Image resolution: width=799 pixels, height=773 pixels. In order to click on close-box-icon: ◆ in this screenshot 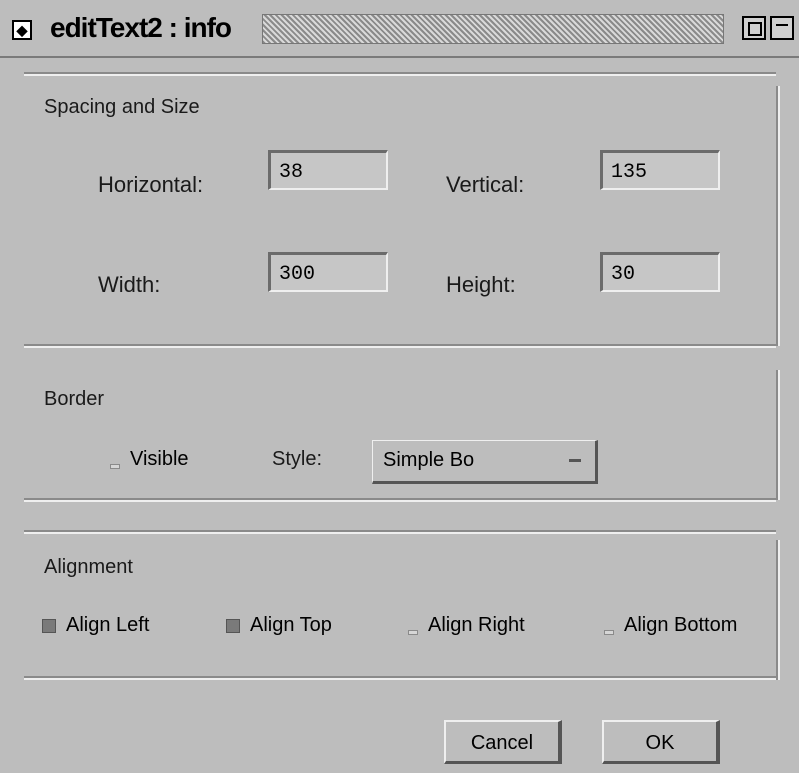, I will do `click(22, 30)`.